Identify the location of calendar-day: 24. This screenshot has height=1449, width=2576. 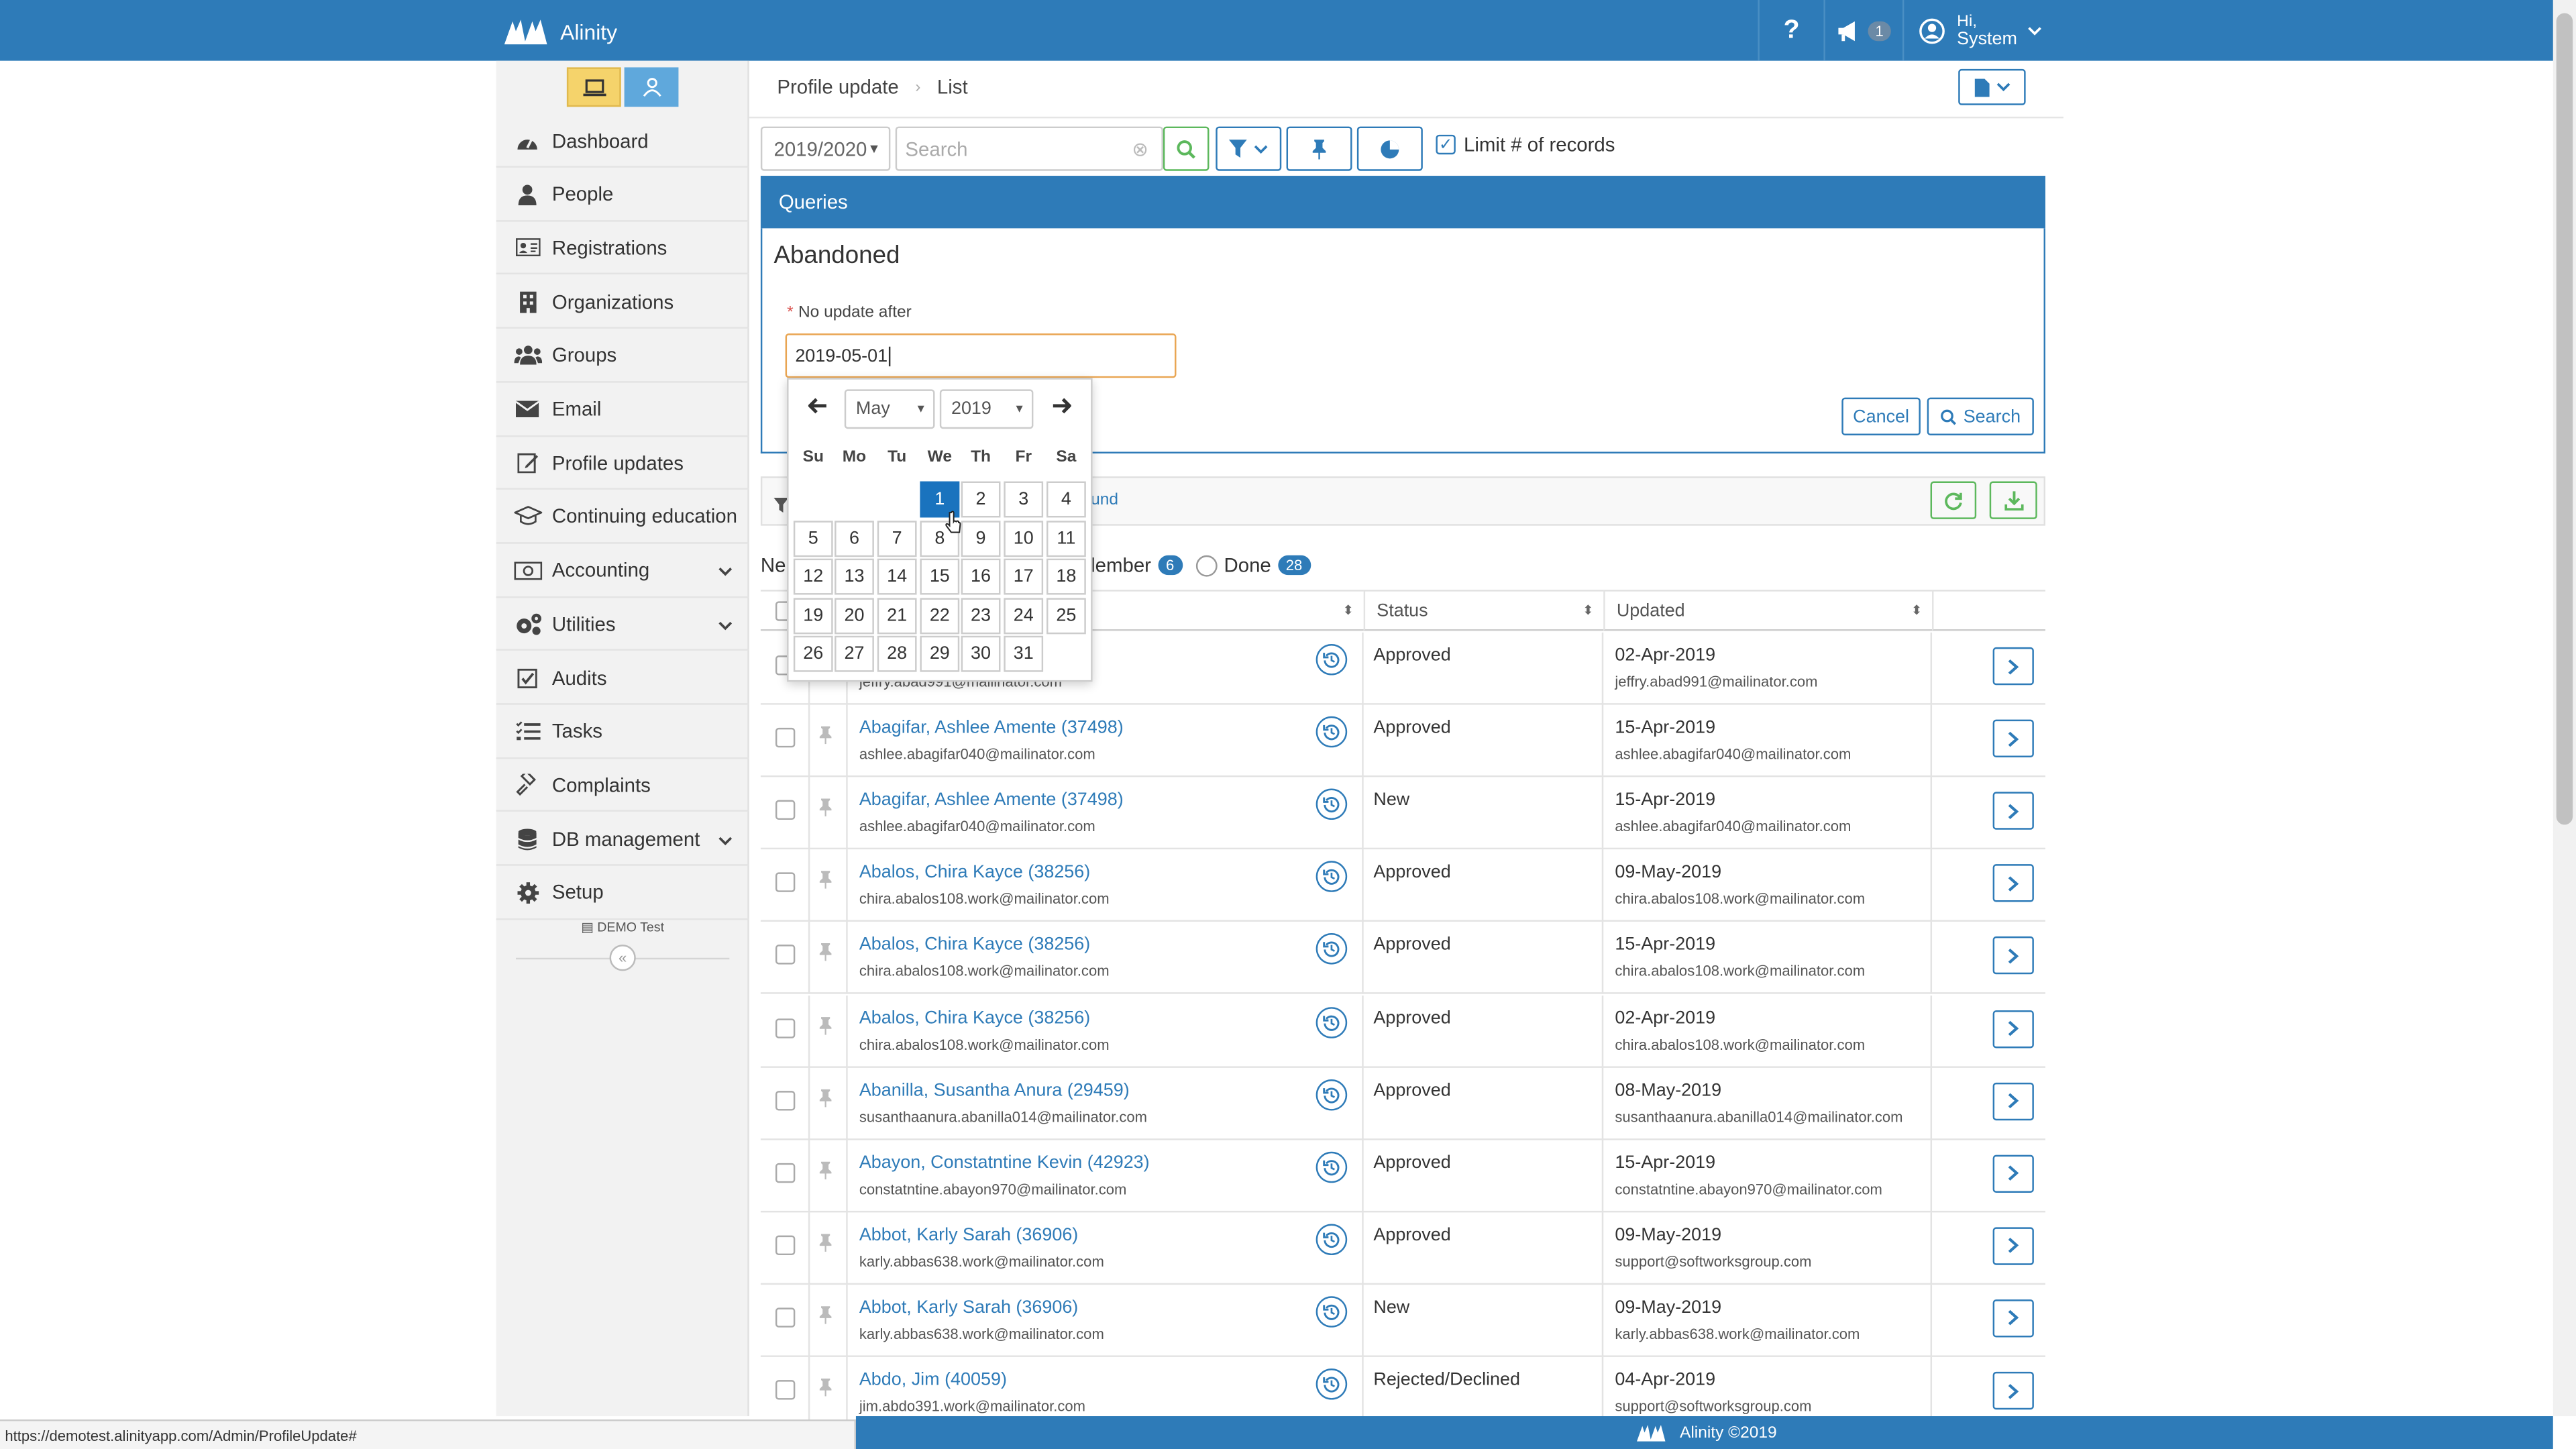
(1024, 615).